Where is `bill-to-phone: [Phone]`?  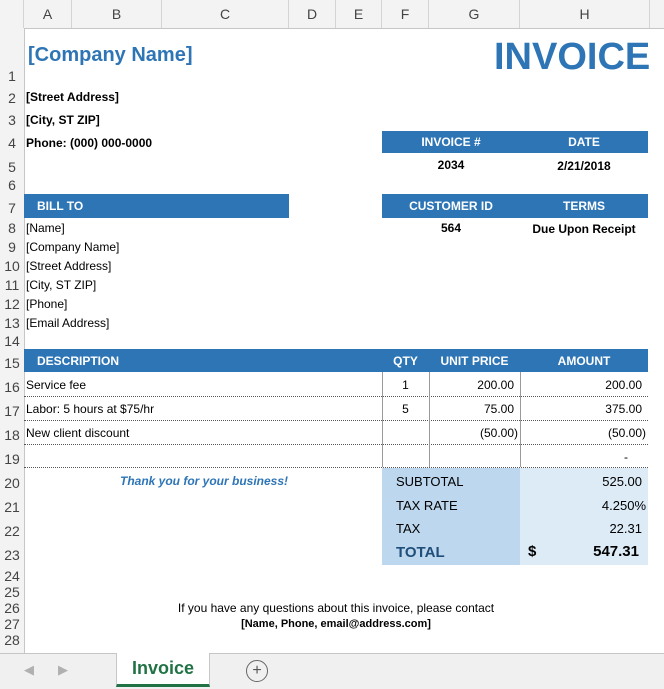 bill-to-phone: [Phone] is located at coordinates (46, 304).